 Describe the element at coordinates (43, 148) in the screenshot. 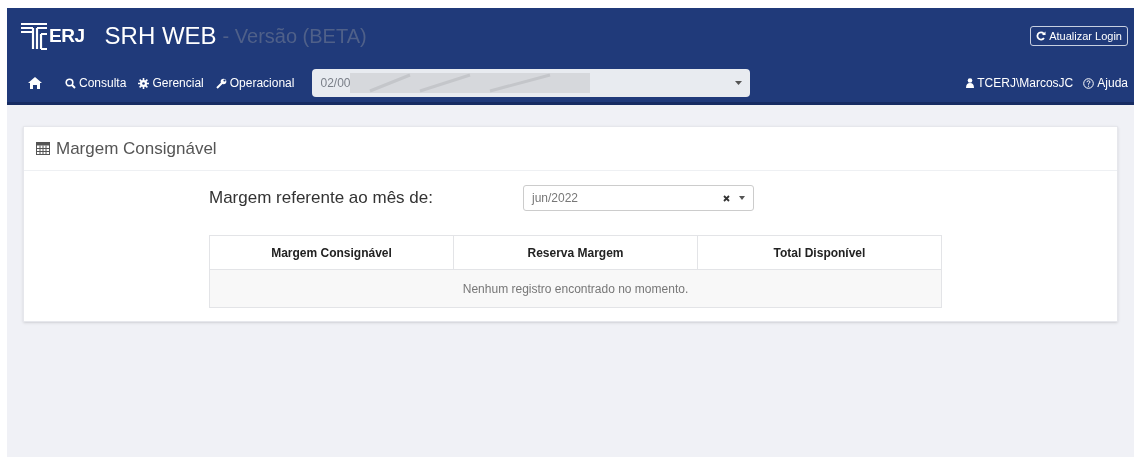

I see `table-icon` at that location.